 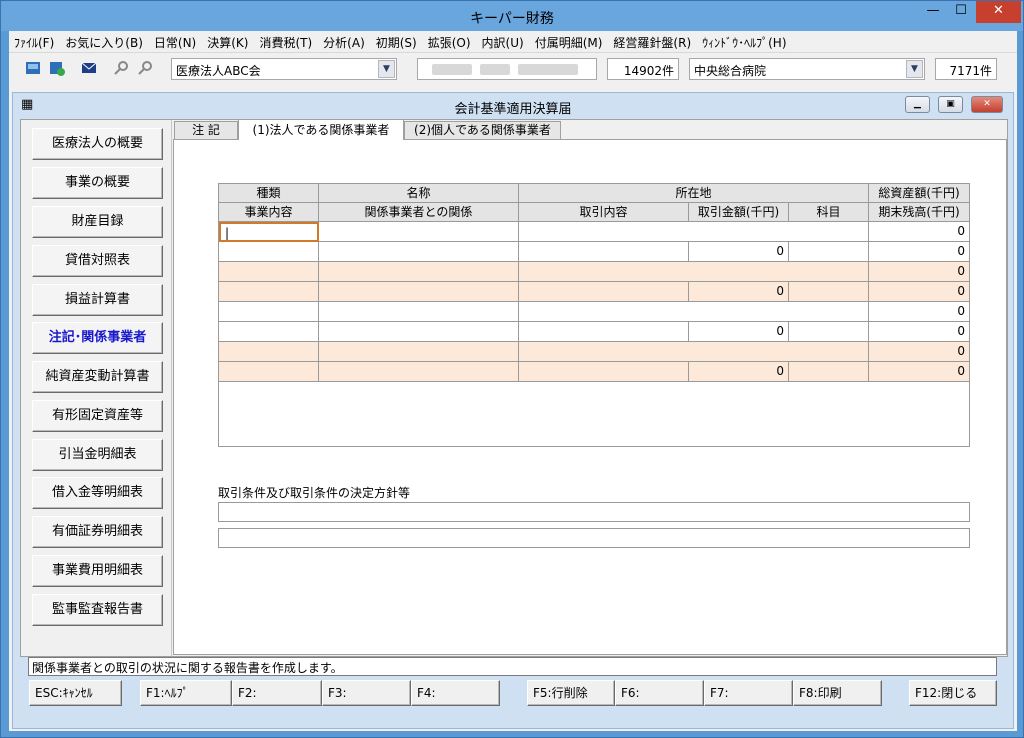 I want to click on save-icon, so click(x=33, y=68).